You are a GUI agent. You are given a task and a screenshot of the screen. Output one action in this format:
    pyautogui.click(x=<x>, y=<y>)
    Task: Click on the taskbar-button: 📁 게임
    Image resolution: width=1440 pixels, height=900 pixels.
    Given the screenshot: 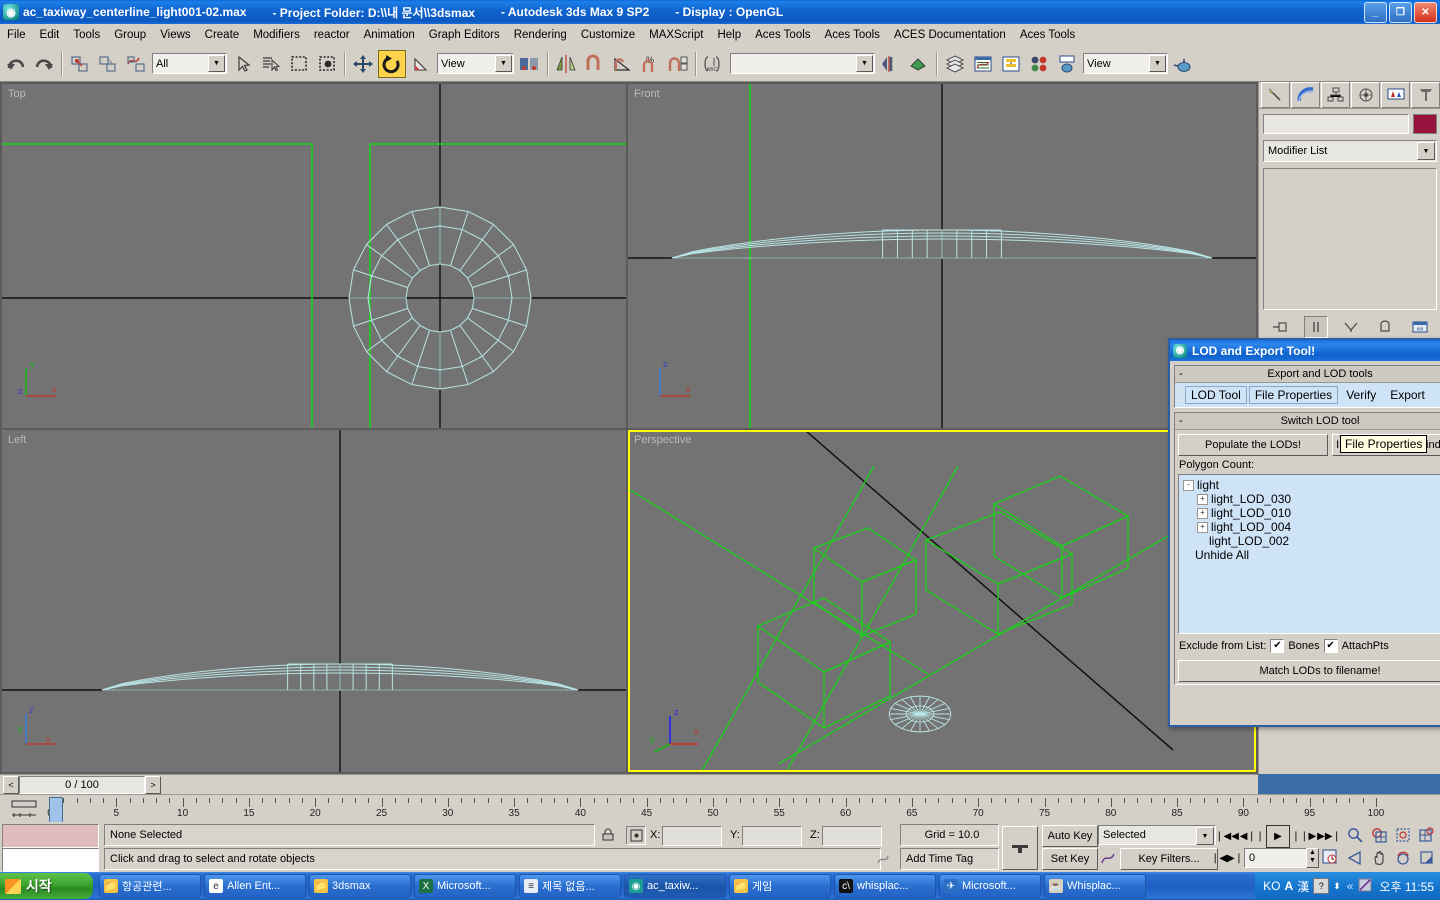 What is the action you would take?
    pyautogui.click(x=780, y=886)
    